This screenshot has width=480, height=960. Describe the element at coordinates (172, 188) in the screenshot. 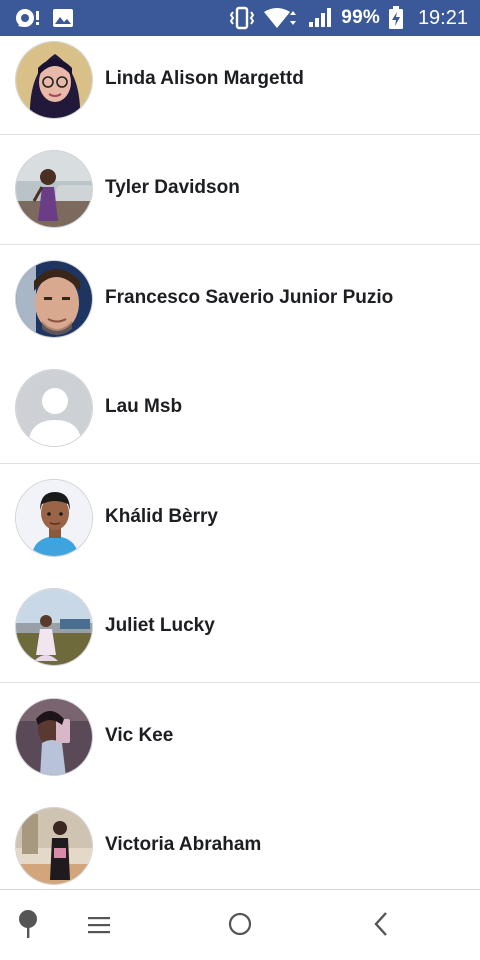

I see `friend-name: Tyler Davidson` at that location.